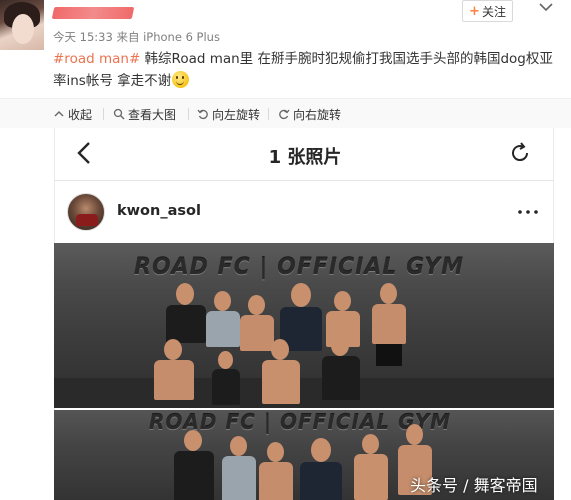  I want to click on chevron-down-icon, so click(546, 7).